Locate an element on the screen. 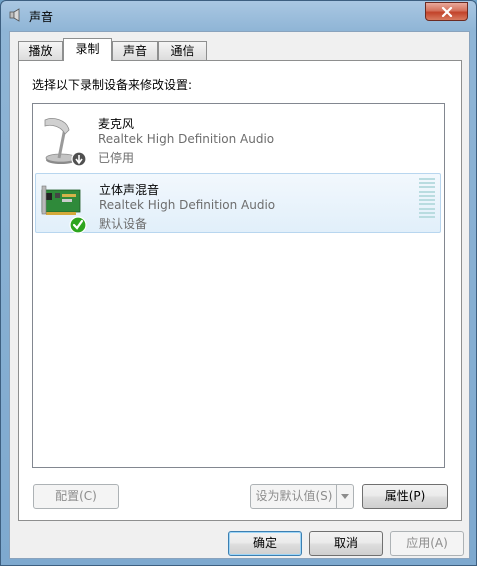  device-name: 麦克风 is located at coordinates (116, 124).